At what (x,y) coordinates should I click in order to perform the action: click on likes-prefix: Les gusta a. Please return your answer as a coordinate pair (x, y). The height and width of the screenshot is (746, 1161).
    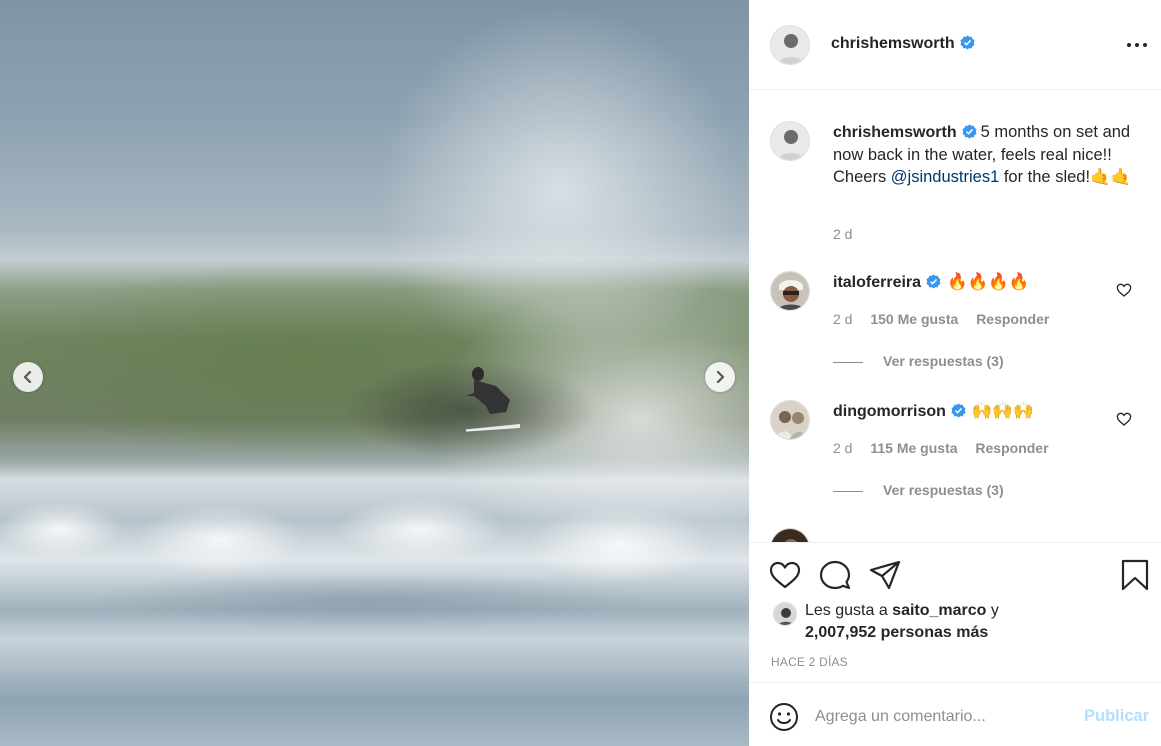
    Looking at the image, I should click on (849, 610).